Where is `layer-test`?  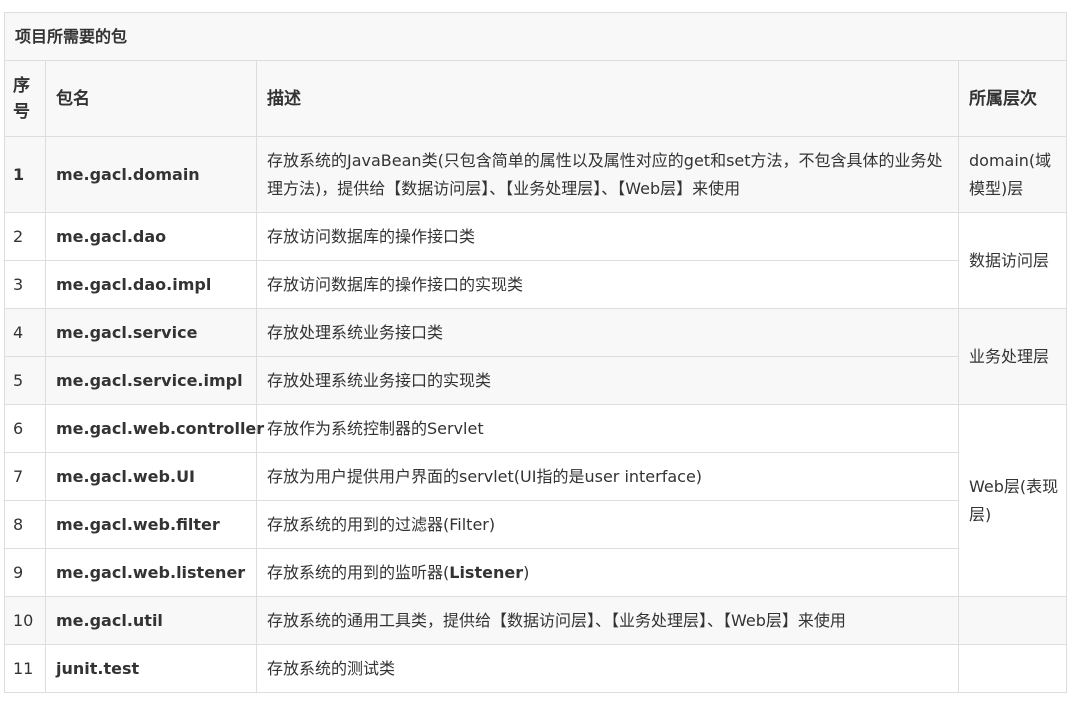 layer-test is located at coordinates (1012, 668).